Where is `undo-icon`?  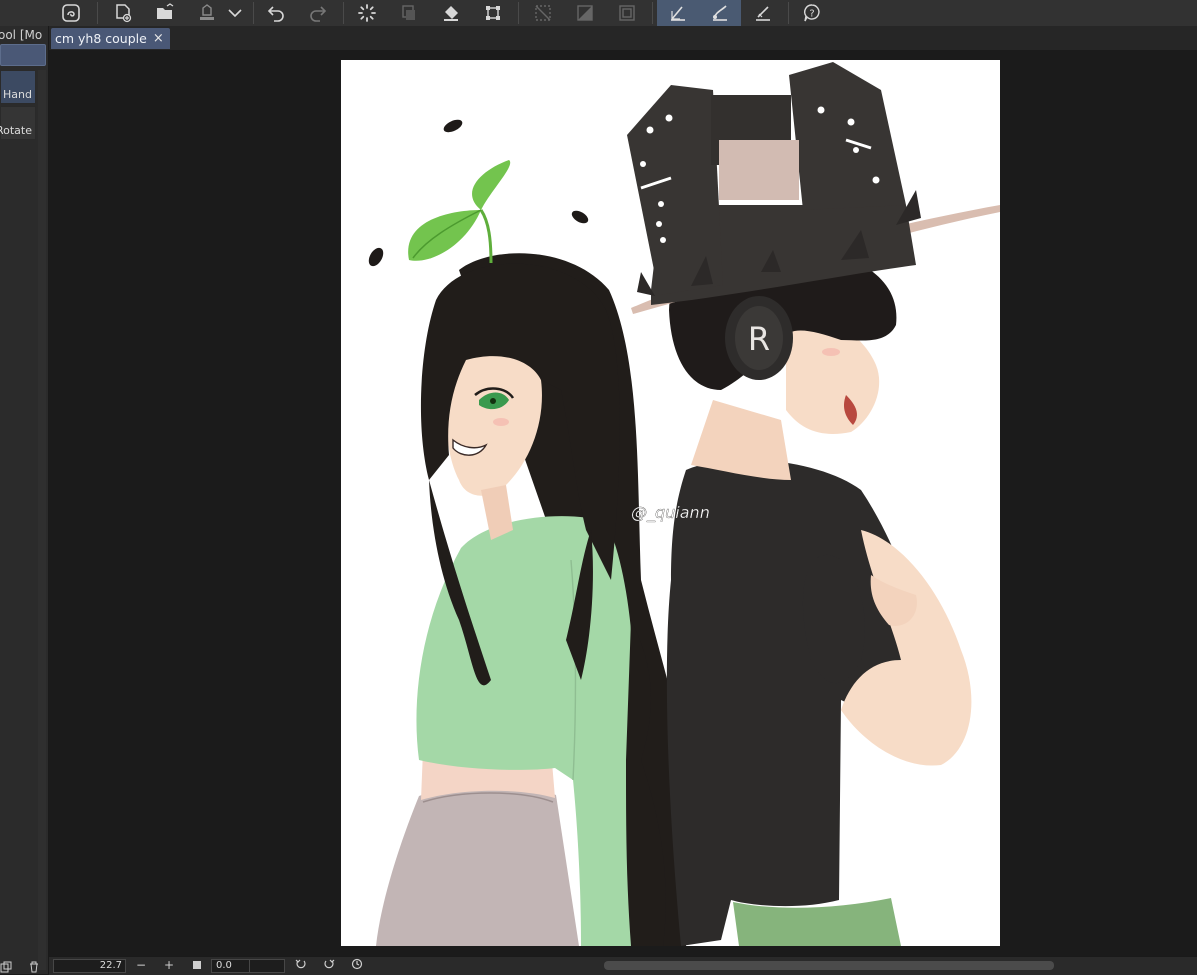 undo-icon is located at coordinates (276, 13).